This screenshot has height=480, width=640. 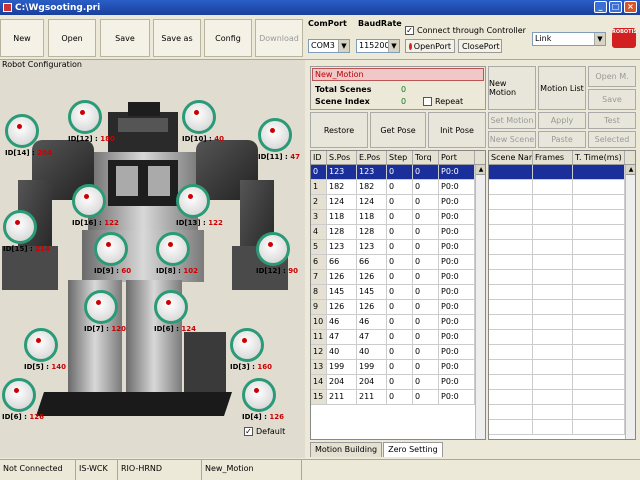 I want to click on table-cell: 118, so click(x=372, y=217).